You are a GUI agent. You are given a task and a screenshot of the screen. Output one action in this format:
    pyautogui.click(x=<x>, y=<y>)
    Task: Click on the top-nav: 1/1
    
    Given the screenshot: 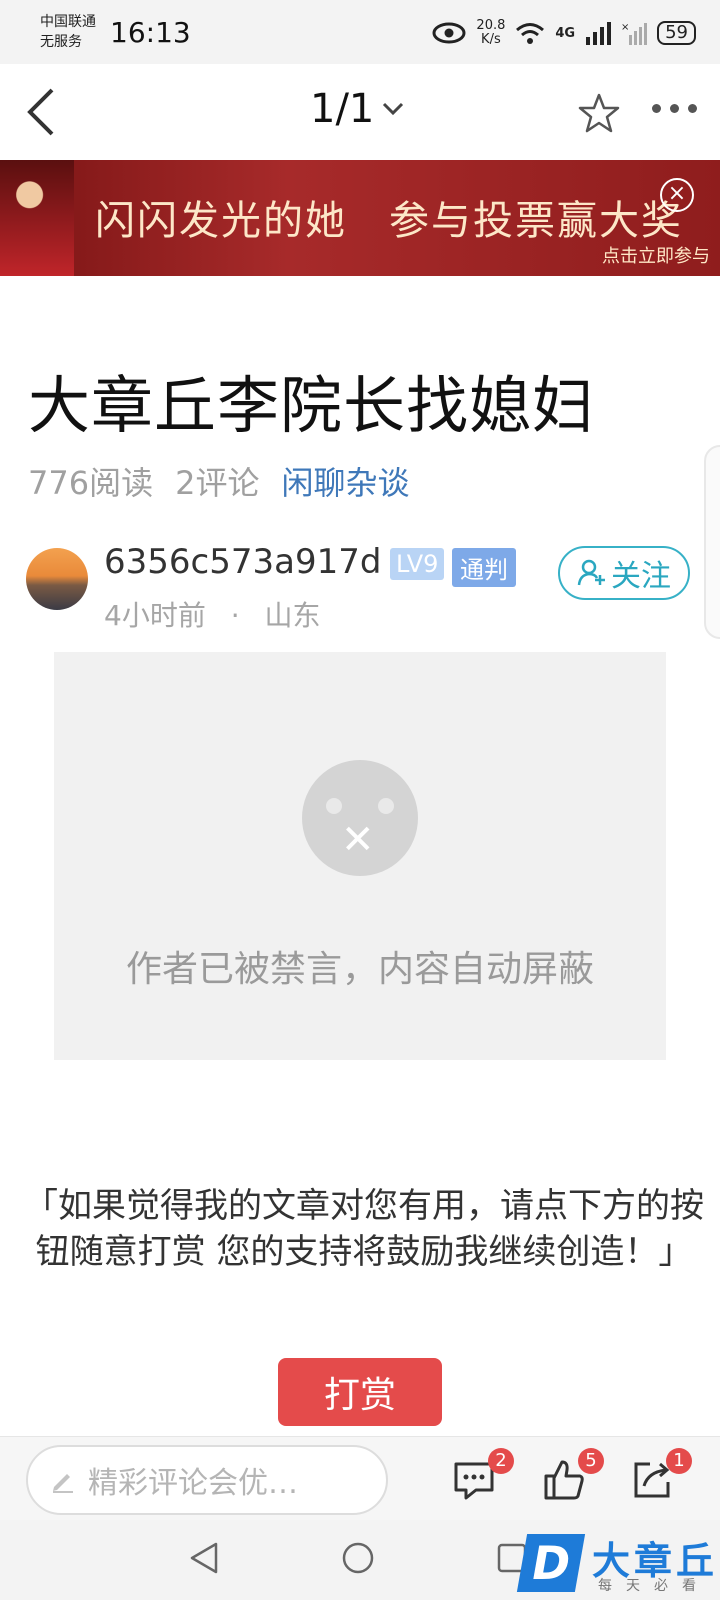 What is the action you would take?
    pyautogui.click(x=360, y=112)
    